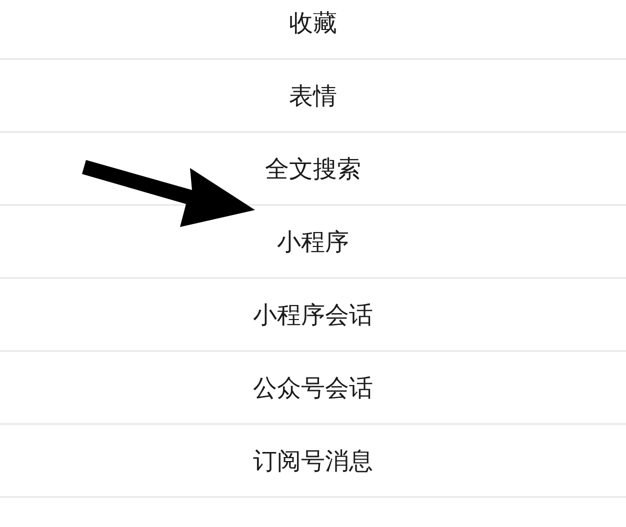  Describe the element at coordinates (313, 314) in the screenshot. I see `menu-item: 小程序会话` at that location.